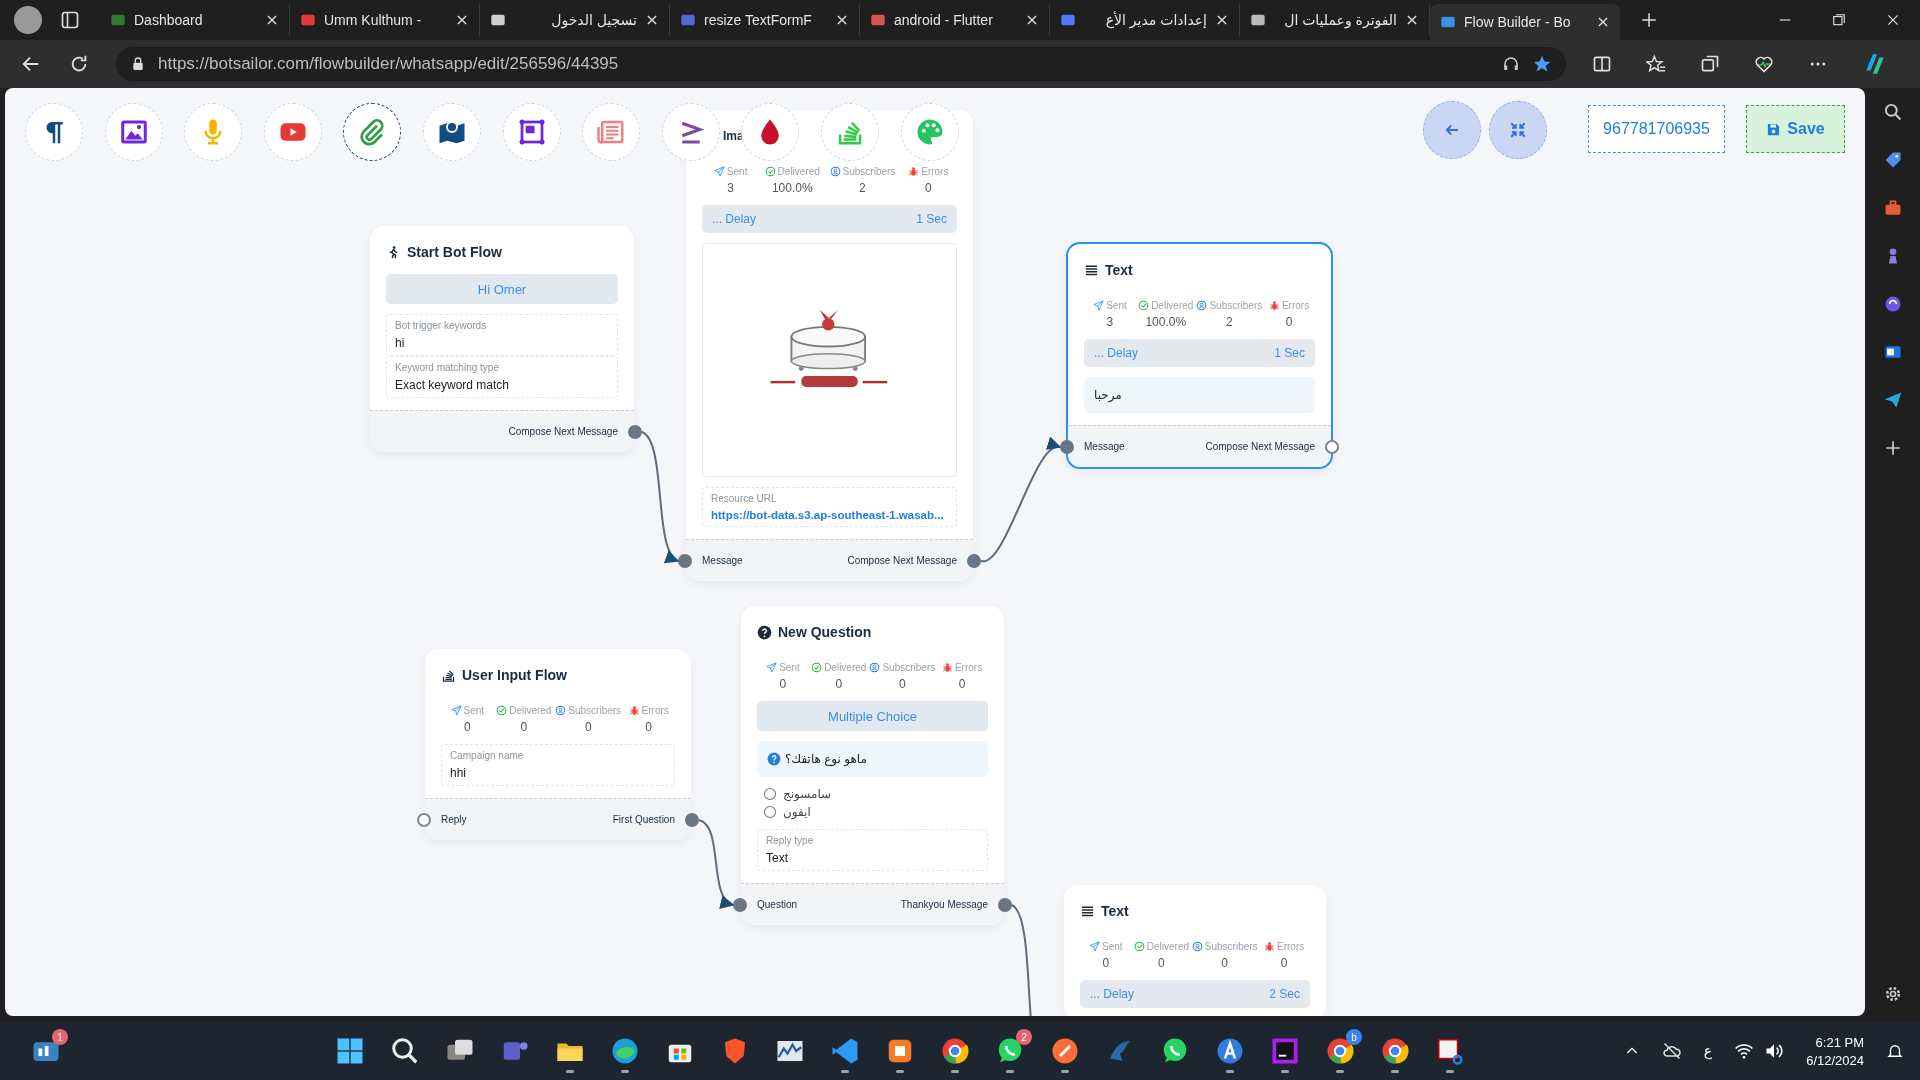  What do you see at coordinates (931, 219) in the screenshot?
I see `delay-value: 1 Sec` at bounding box center [931, 219].